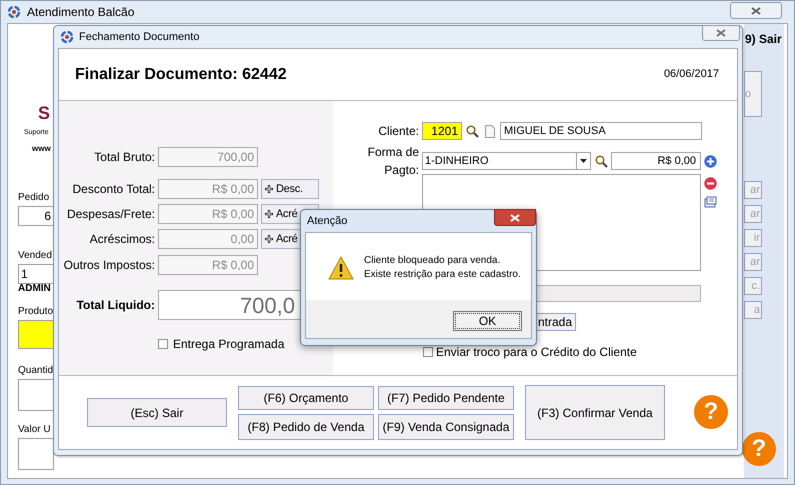 This screenshot has height=485, width=795. What do you see at coordinates (139, 37) in the screenshot?
I see `window-title: Fechamento Documento` at bounding box center [139, 37].